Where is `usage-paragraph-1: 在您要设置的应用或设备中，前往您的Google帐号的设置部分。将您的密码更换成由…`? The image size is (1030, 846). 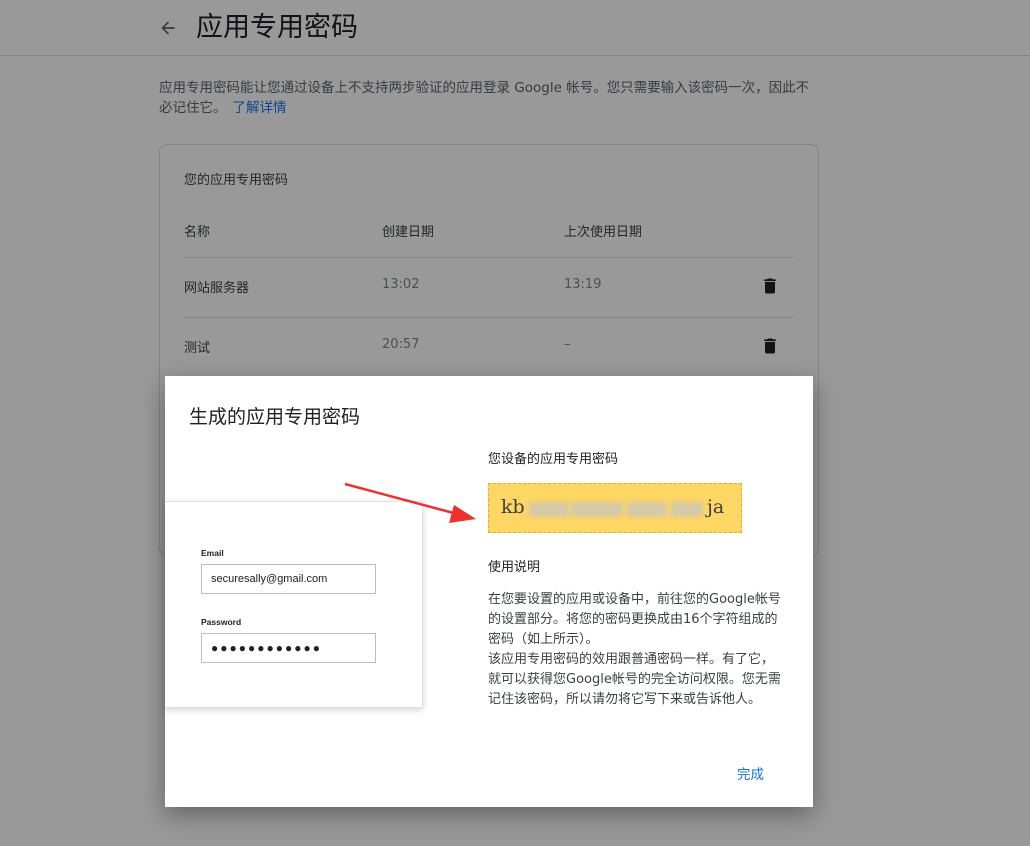 usage-paragraph-1: 在您要设置的应用或设备中，前往您的Google帐号的设置部分。将您的密码更换成由… is located at coordinates (634, 619).